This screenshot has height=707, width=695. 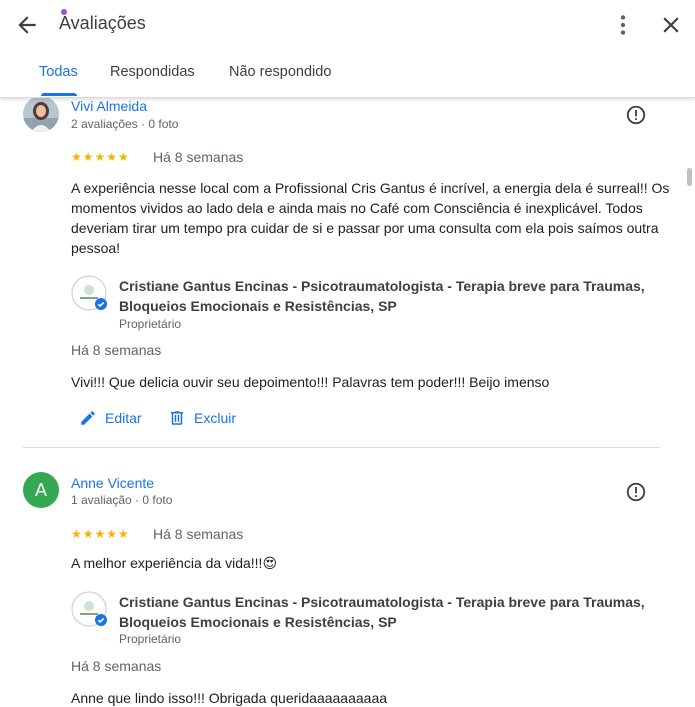 What do you see at coordinates (671, 25) in the screenshot?
I see `close-icon` at bounding box center [671, 25].